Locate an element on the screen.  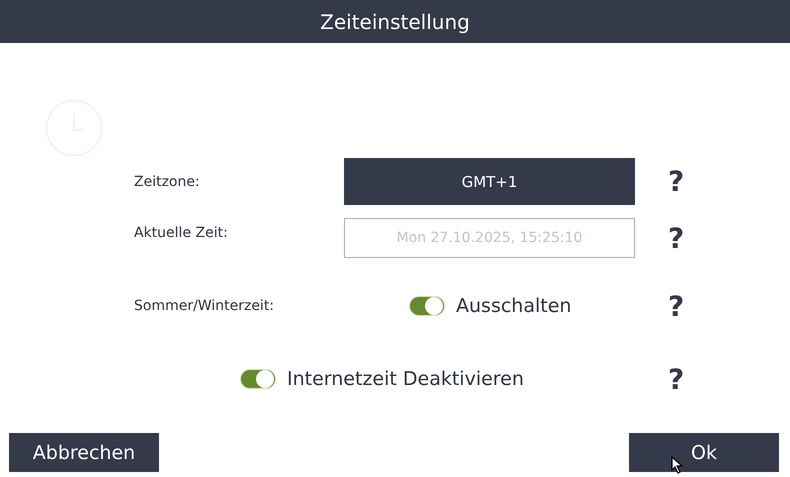
toggle-label: Ausschalten is located at coordinates (514, 306).